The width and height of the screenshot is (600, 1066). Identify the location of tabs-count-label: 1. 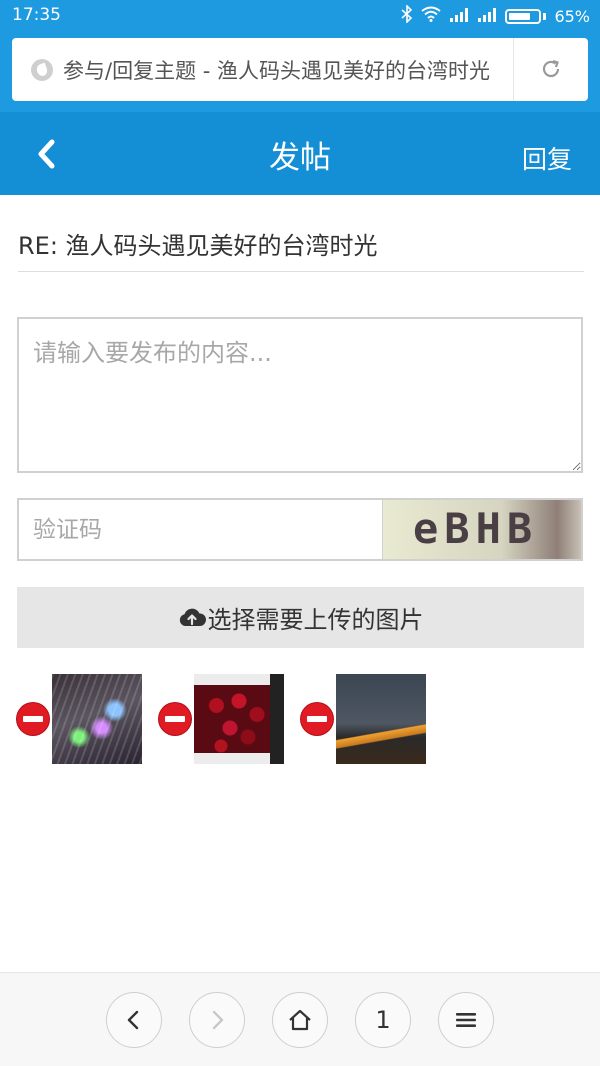
(383, 1020).